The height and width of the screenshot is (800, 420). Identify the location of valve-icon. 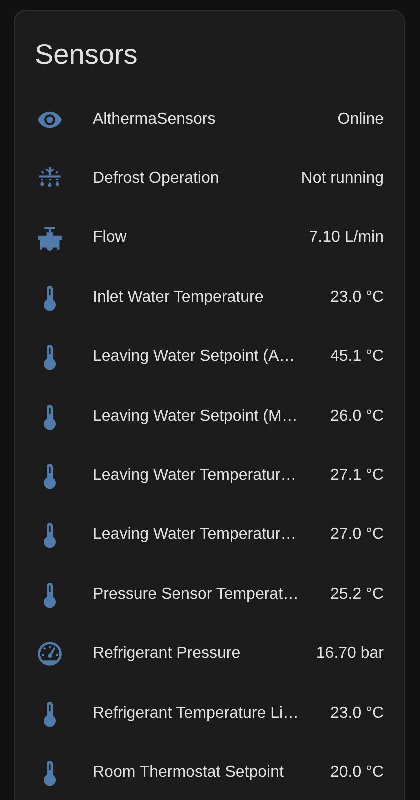
(50, 238).